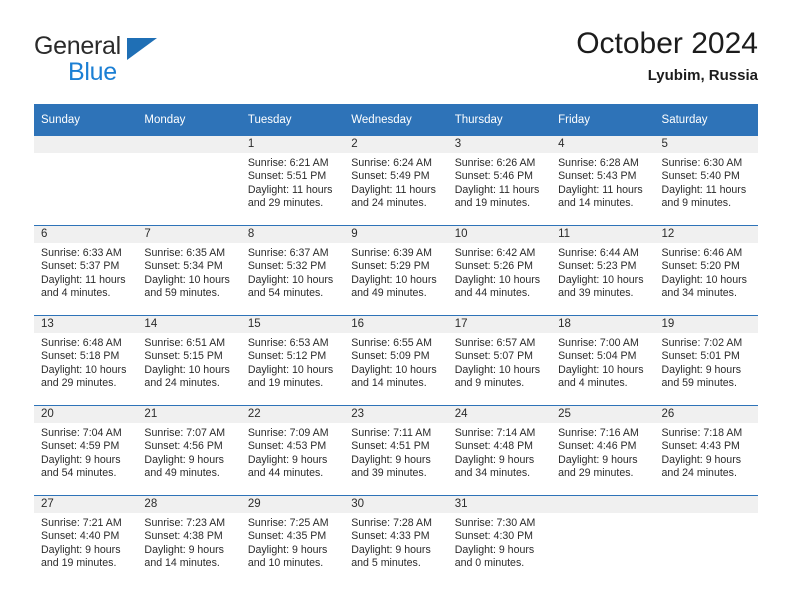 This screenshot has width=792, height=612. Describe the element at coordinates (699, 293) in the screenshot. I see `daylight-text-line2: and 34 minutes.` at that location.